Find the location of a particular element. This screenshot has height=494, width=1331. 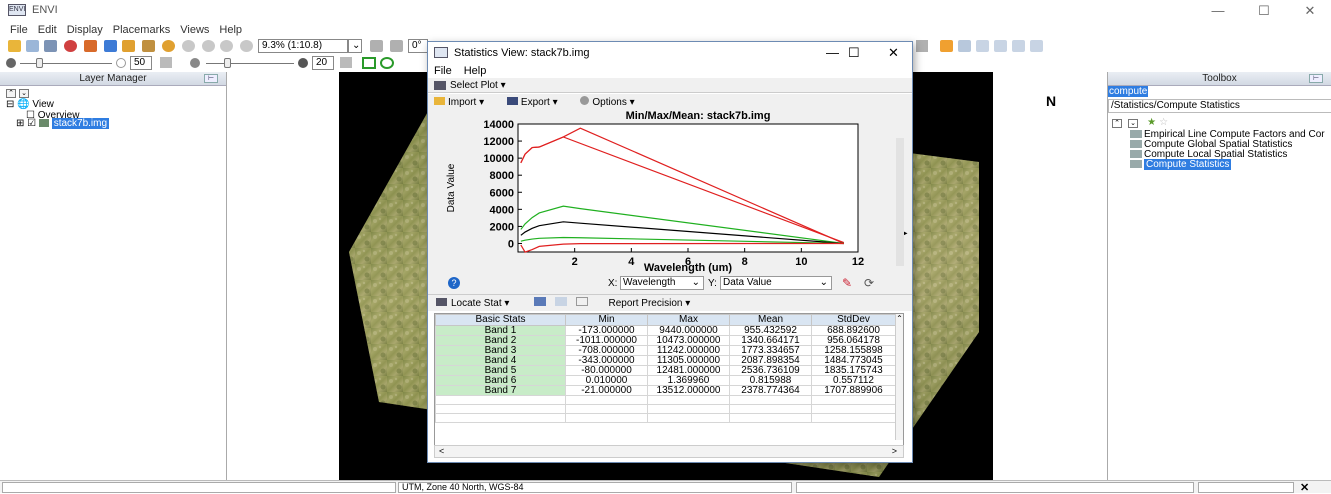

plot-scrollbar is located at coordinates (900, 202).